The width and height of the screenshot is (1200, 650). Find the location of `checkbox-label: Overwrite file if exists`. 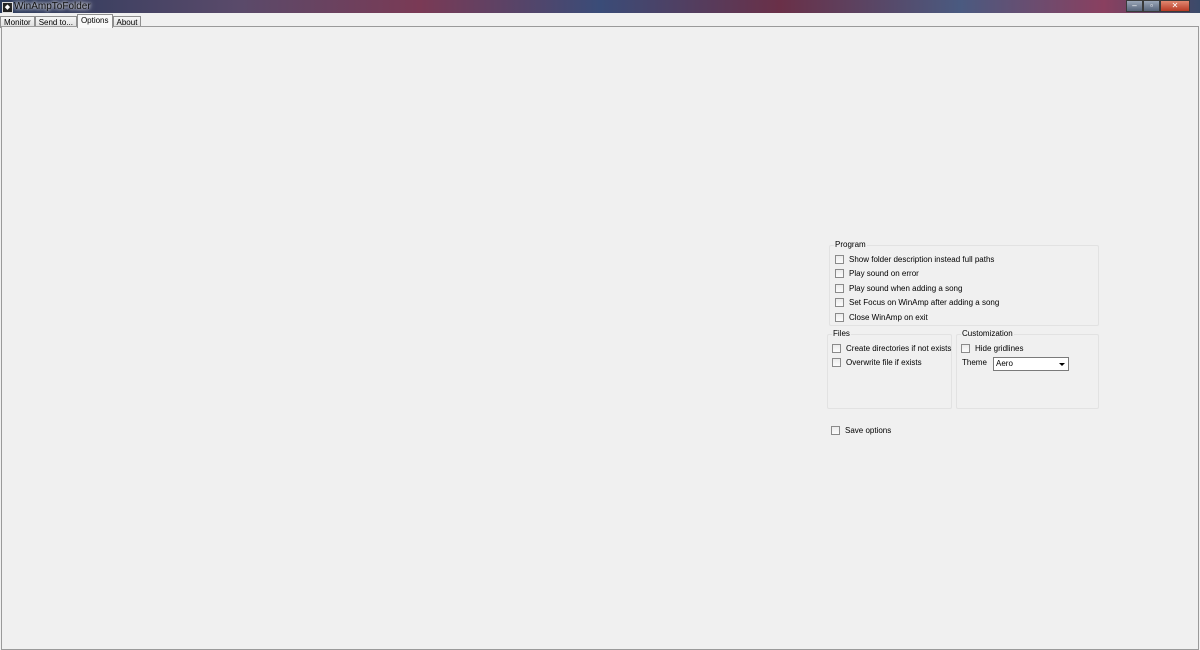

checkbox-label: Overwrite file if exists is located at coordinates (884, 362).